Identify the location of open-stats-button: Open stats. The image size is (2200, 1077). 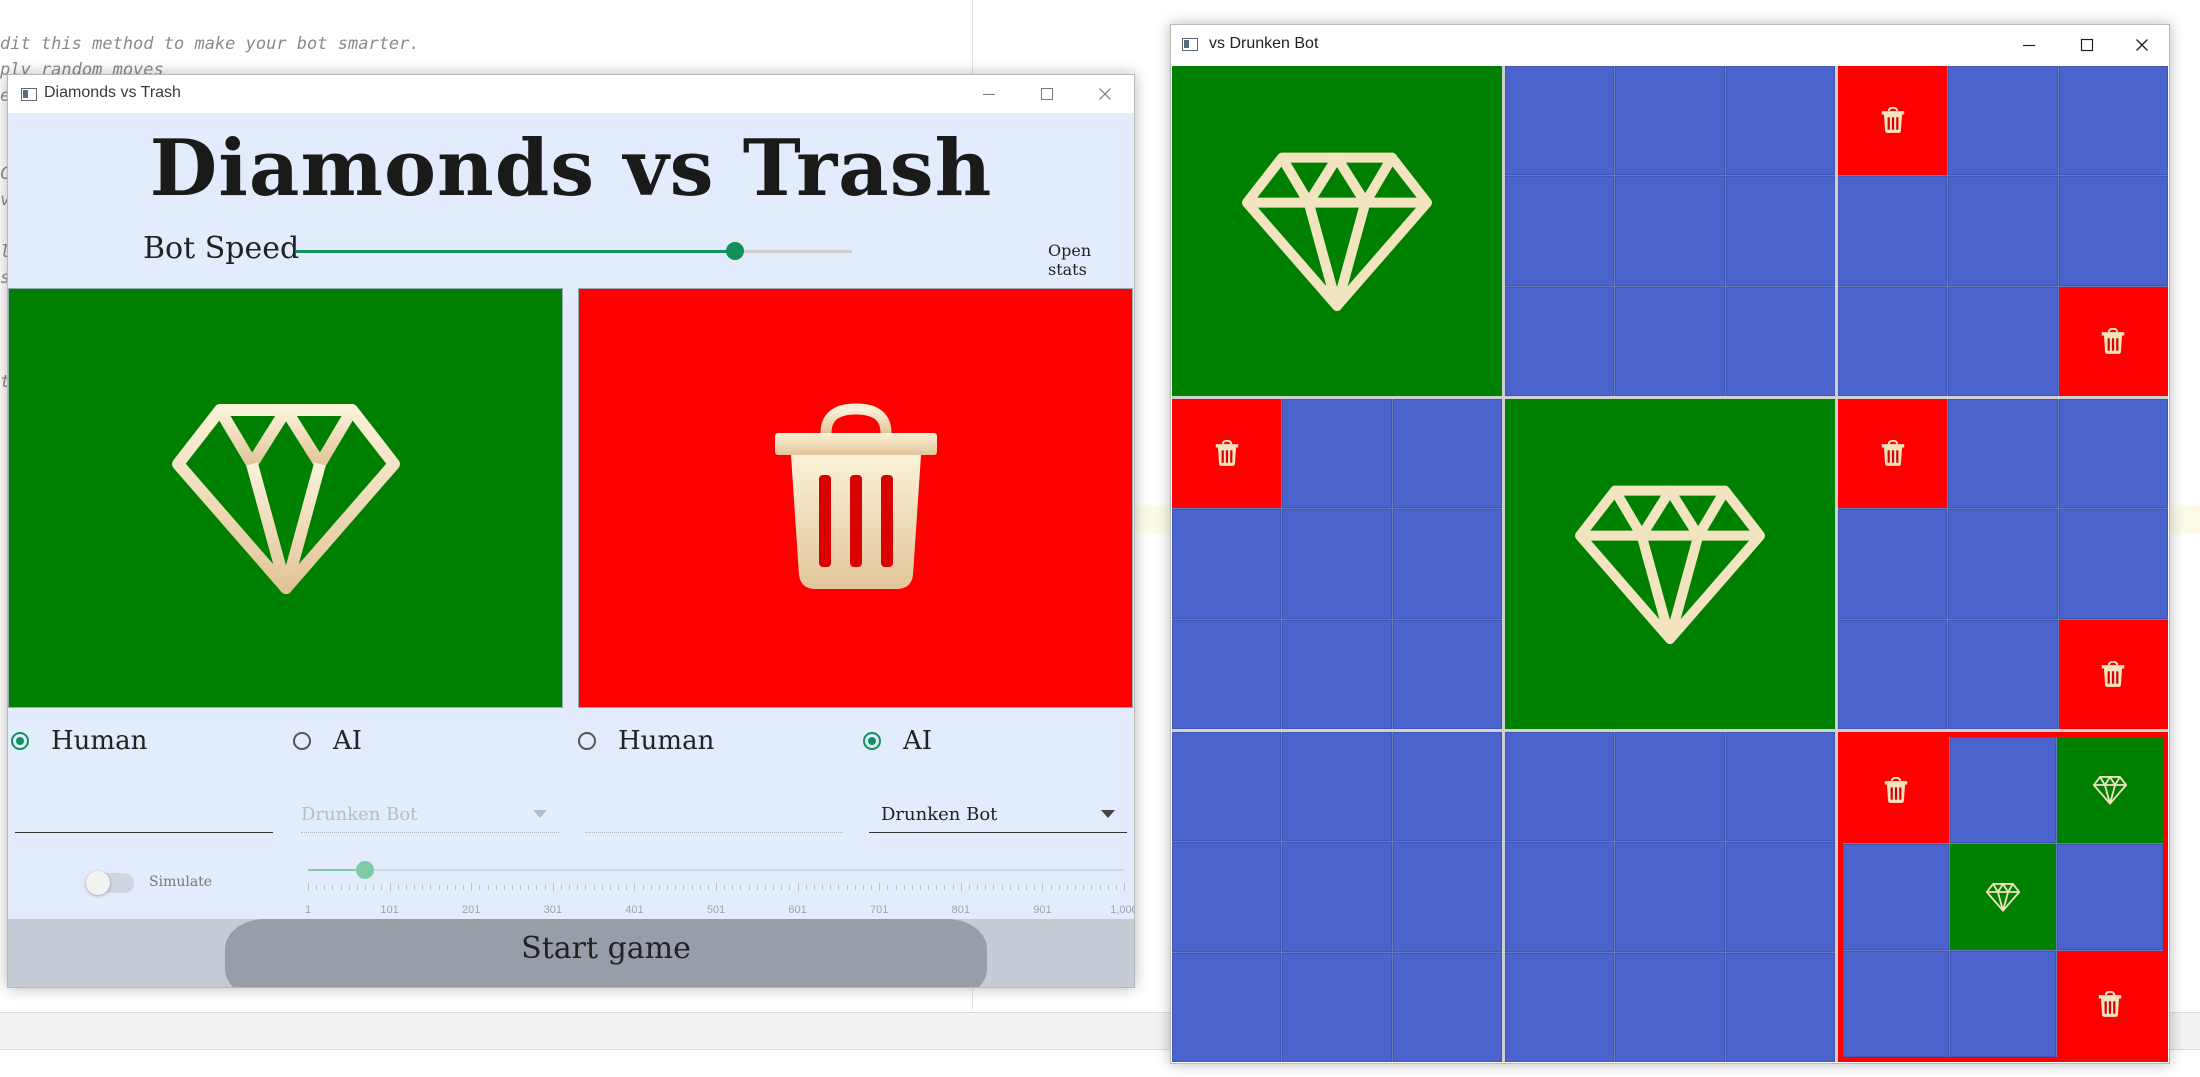
(1091, 260).